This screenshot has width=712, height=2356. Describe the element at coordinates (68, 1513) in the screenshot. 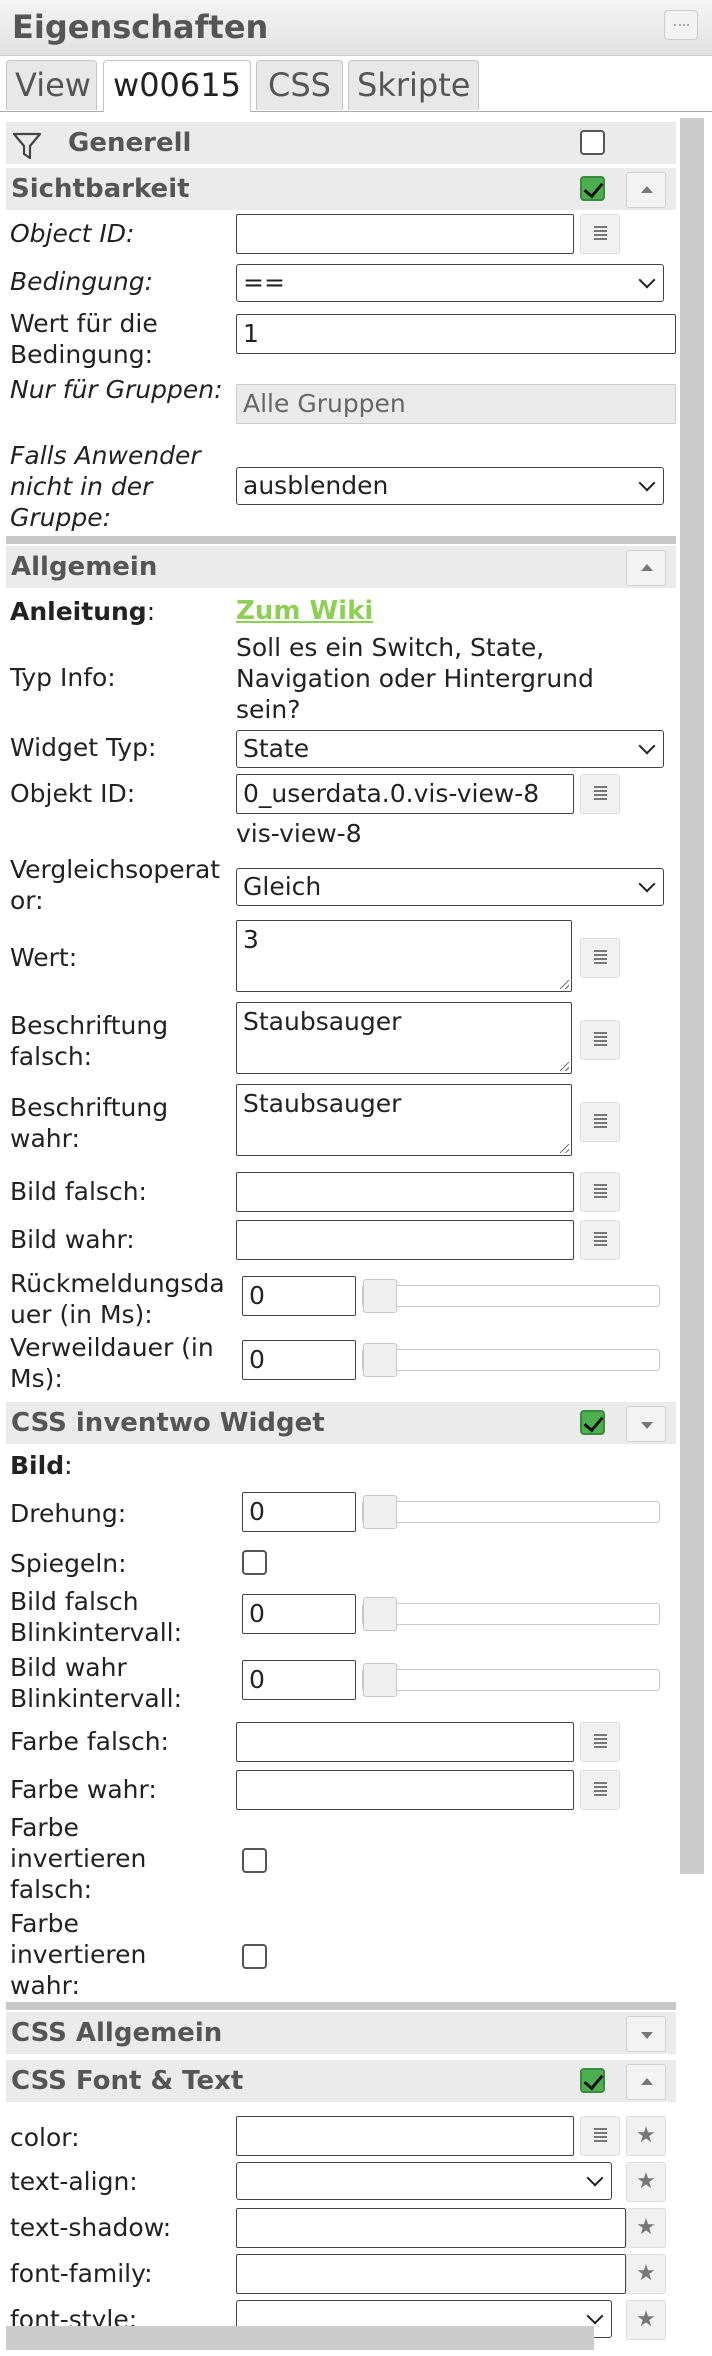

I see `label-drehung: Drehung:` at that location.